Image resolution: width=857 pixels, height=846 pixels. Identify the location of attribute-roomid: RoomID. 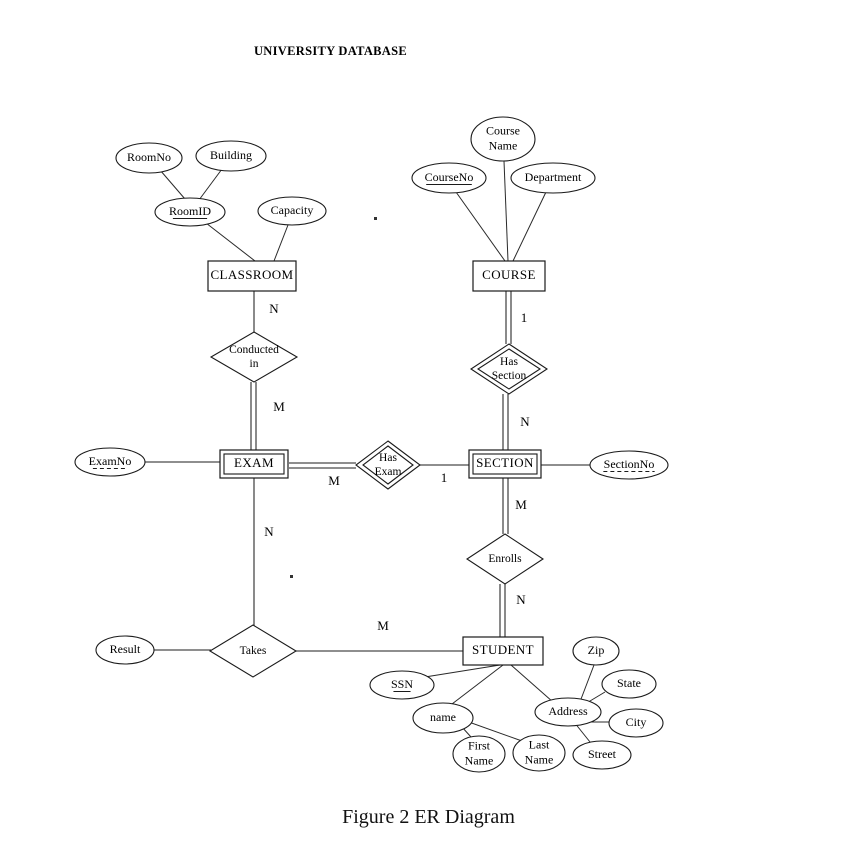
(190, 212).